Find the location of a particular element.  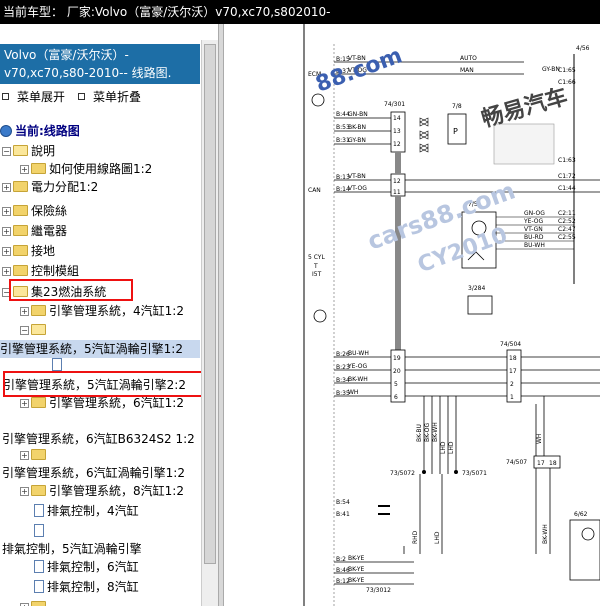

wire-vt-bn: VT-BN is located at coordinates (357, 58).